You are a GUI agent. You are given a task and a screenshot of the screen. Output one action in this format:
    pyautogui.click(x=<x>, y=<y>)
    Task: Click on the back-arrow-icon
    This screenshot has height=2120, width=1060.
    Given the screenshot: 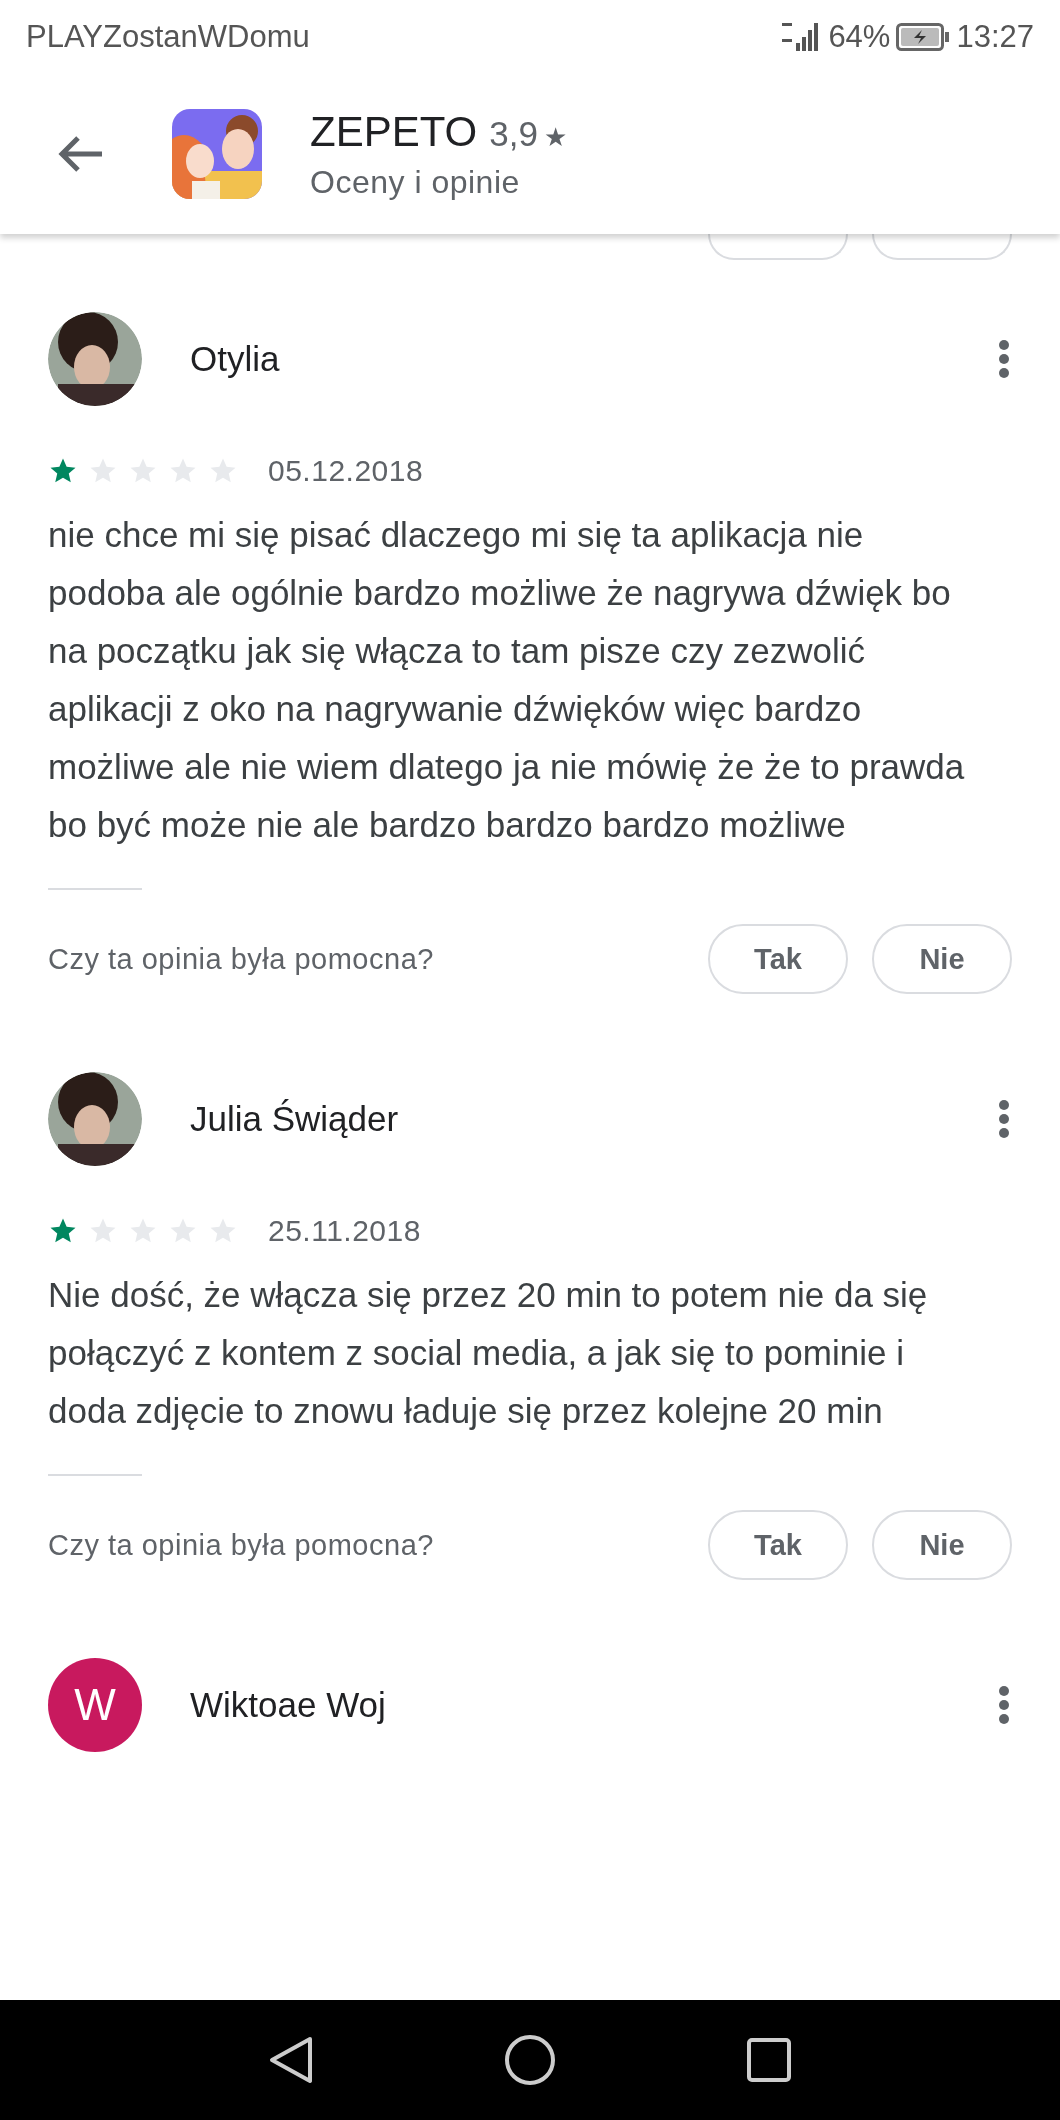 What is the action you would take?
    pyautogui.click(x=80, y=154)
    